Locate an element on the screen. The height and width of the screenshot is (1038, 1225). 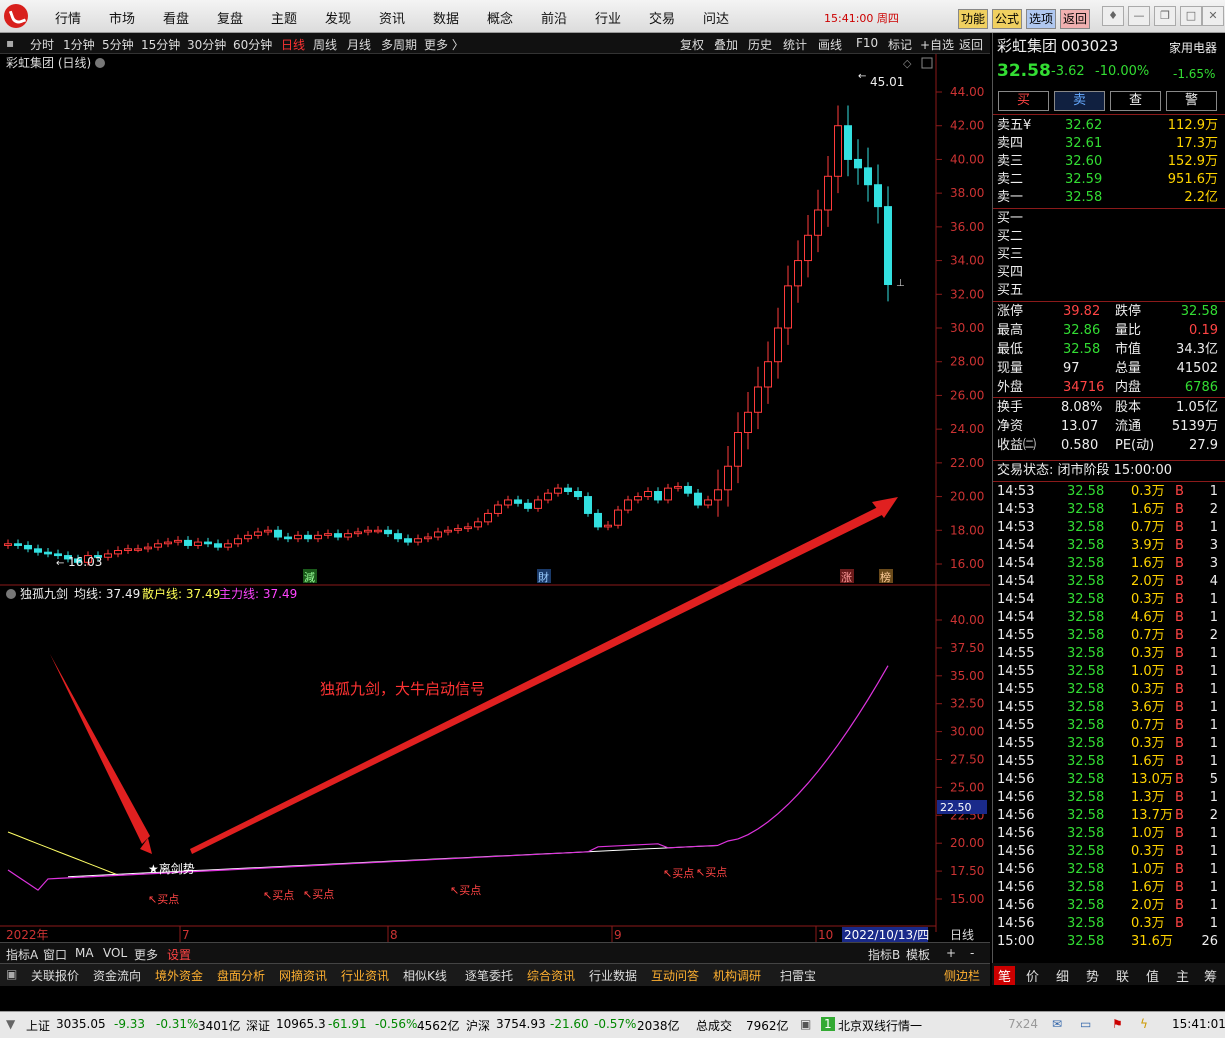
period-monthly: 月线 is located at coordinates (359, 44).